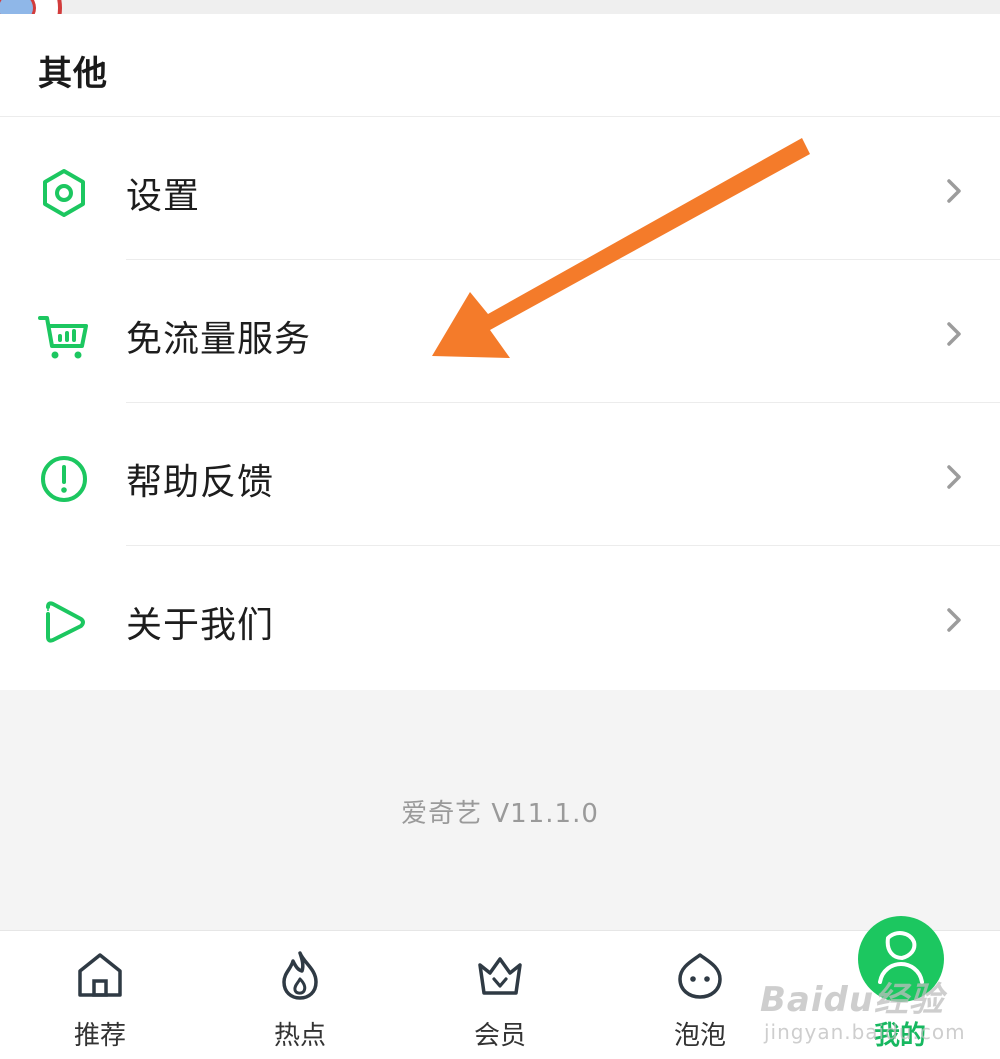 The width and height of the screenshot is (1000, 1059). Describe the element at coordinates (500, 7) in the screenshot. I see `top-strip` at that location.